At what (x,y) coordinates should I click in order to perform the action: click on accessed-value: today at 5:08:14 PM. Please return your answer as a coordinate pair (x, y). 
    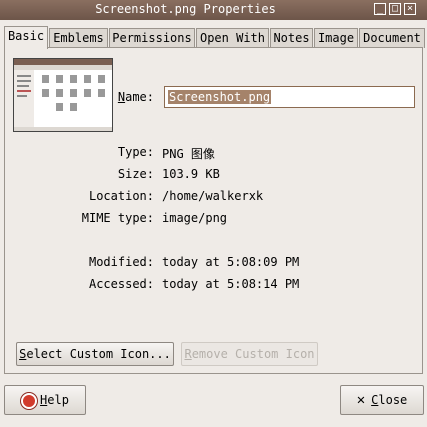
    Looking at the image, I should click on (231, 284).